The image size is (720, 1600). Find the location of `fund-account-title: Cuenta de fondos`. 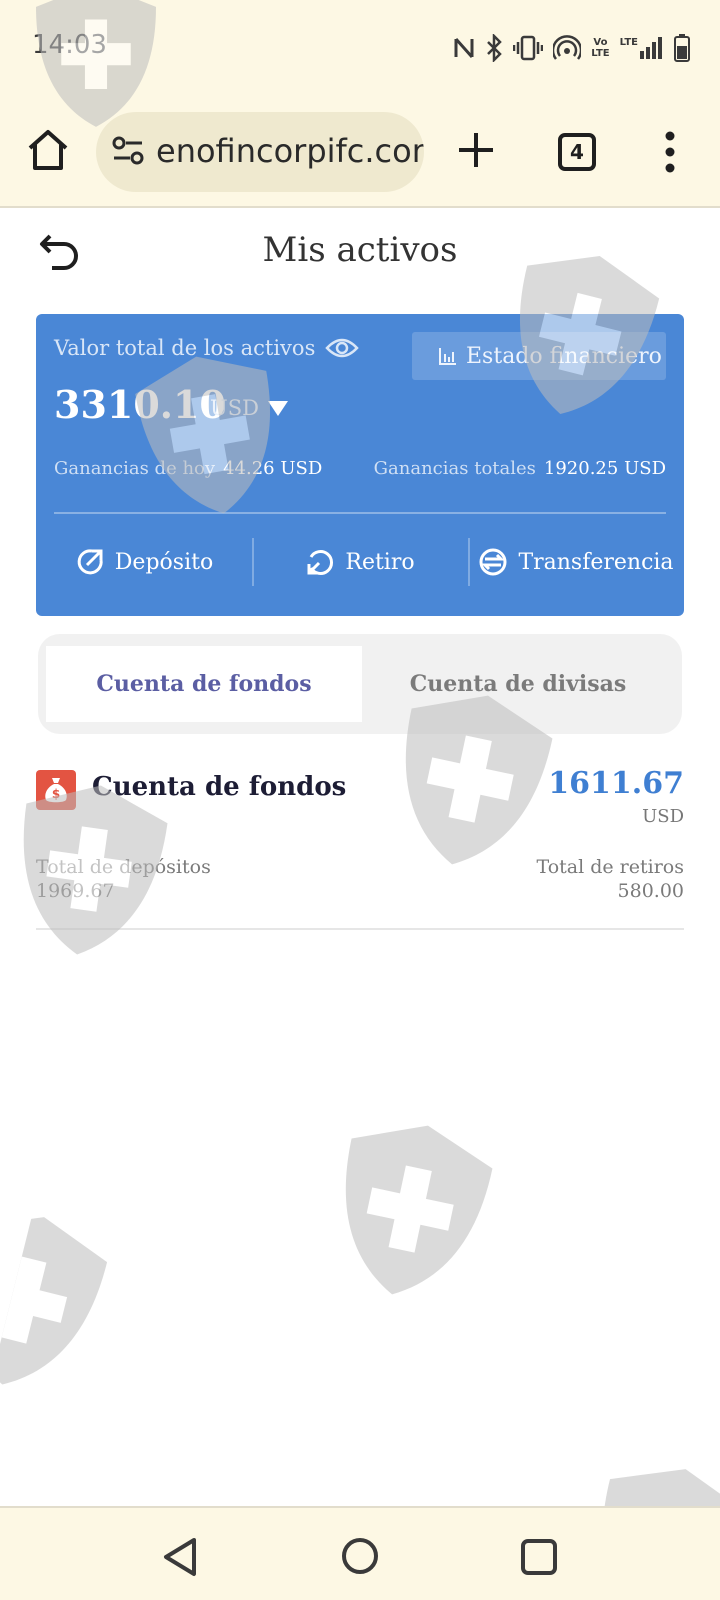

fund-account-title: Cuenta de fondos is located at coordinates (219, 787).